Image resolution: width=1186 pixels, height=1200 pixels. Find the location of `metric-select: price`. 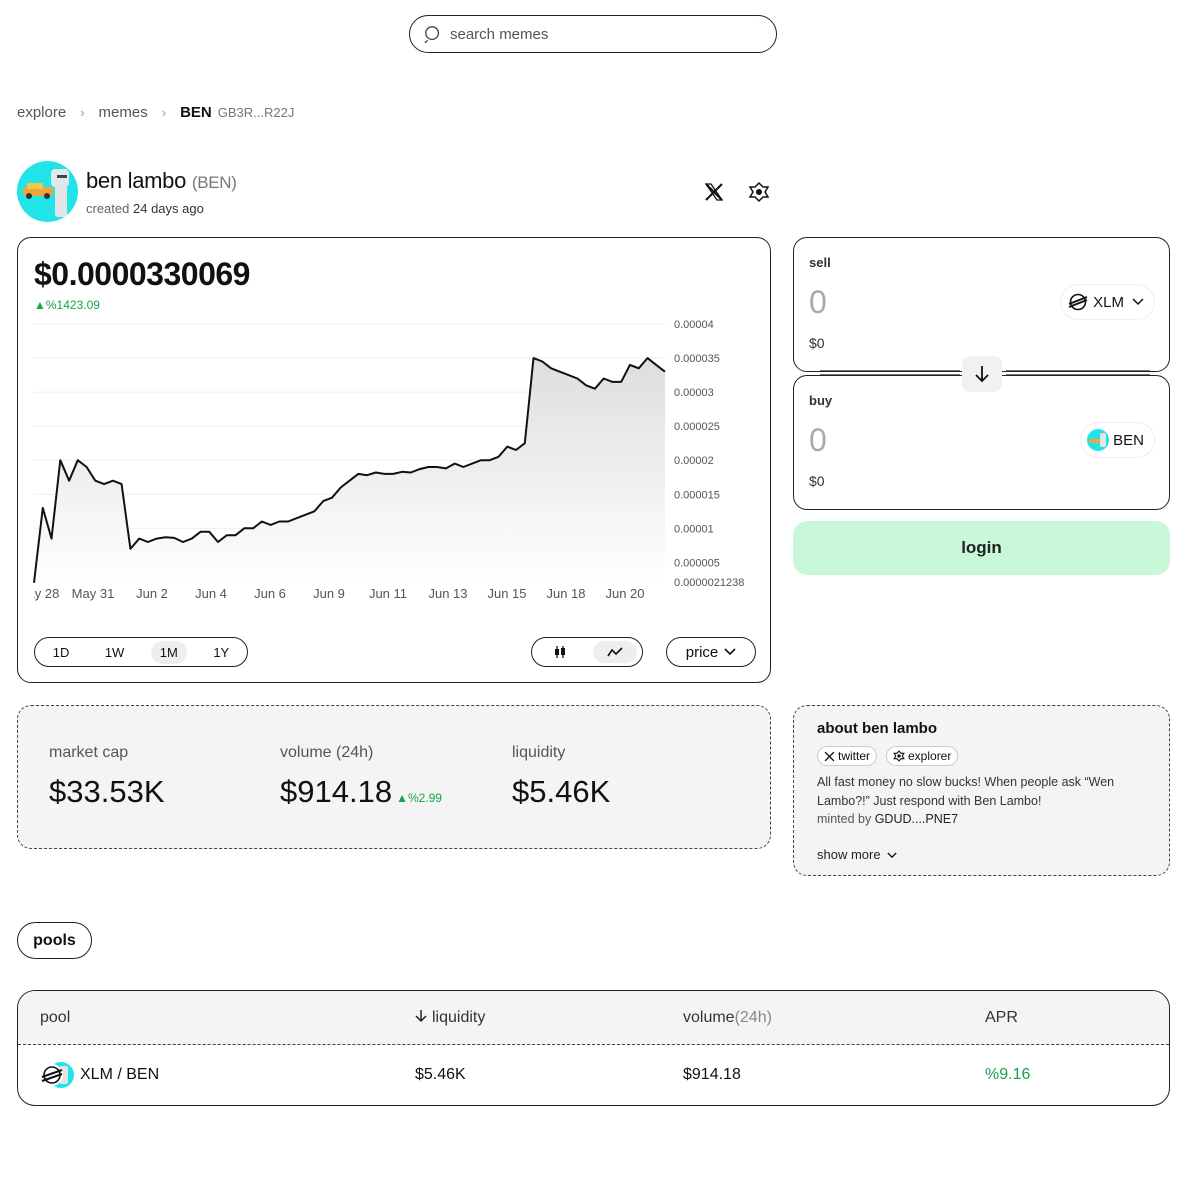

metric-select: price is located at coordinates (711, 652).